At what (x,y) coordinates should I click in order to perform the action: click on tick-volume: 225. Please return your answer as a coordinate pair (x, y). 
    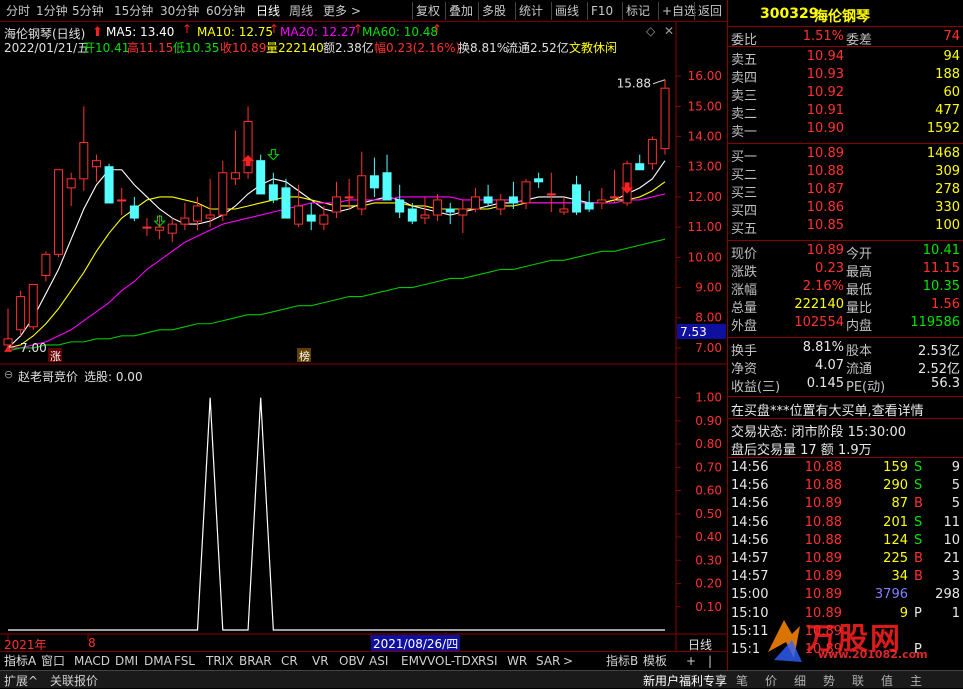
    Looking at the image, I should click on (895, 558).